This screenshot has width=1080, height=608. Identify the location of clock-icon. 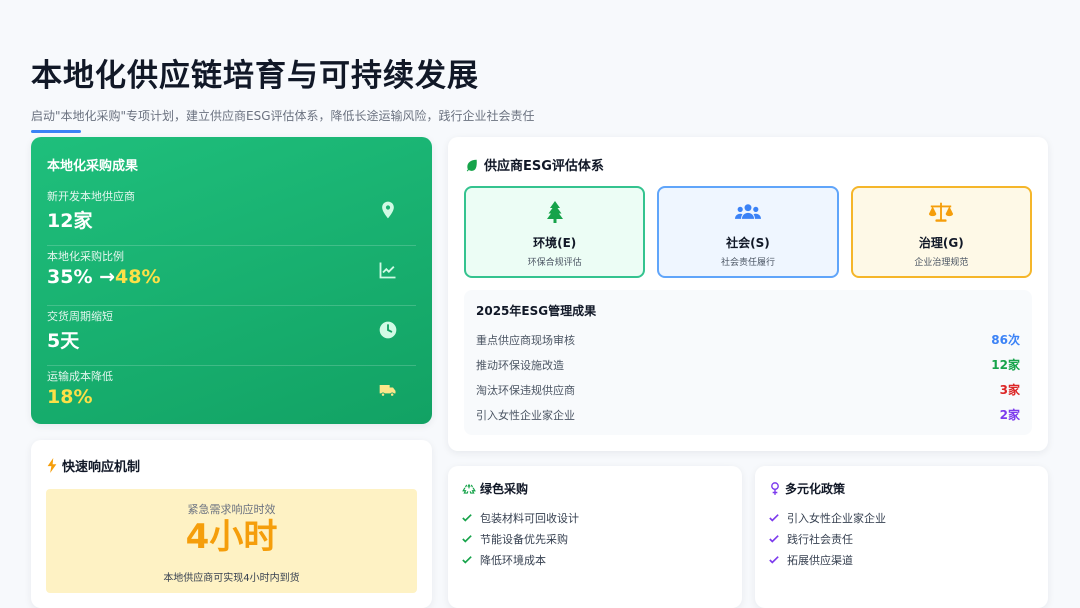
(388, 330).